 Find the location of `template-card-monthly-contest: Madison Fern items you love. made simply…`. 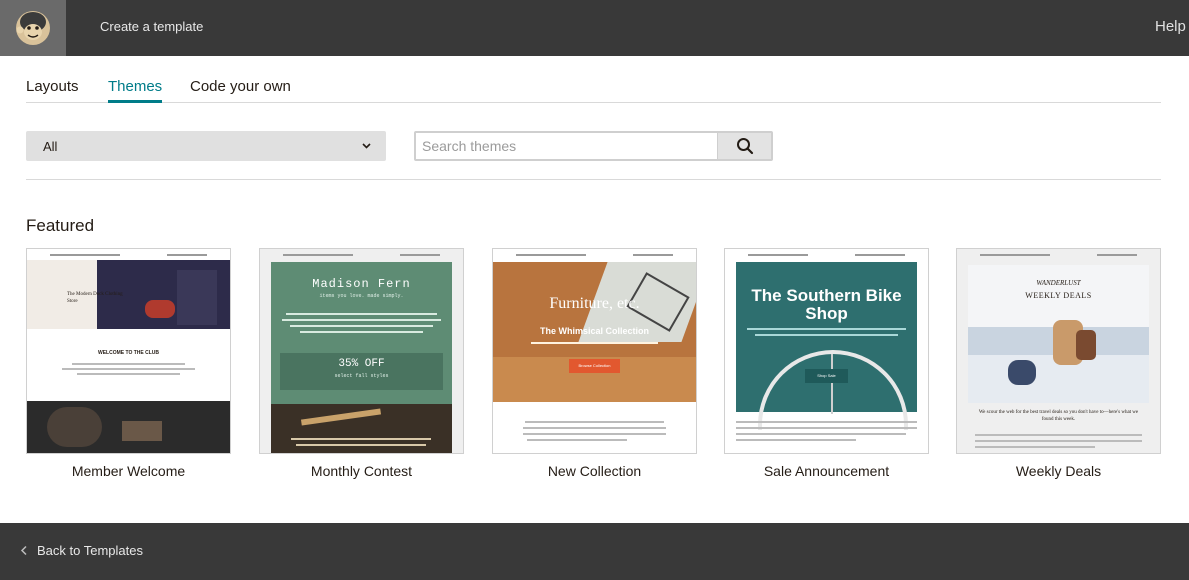

template-card-monthly-contest: Madison Fern items you love. made simply… is located at coordinates (361, 363).